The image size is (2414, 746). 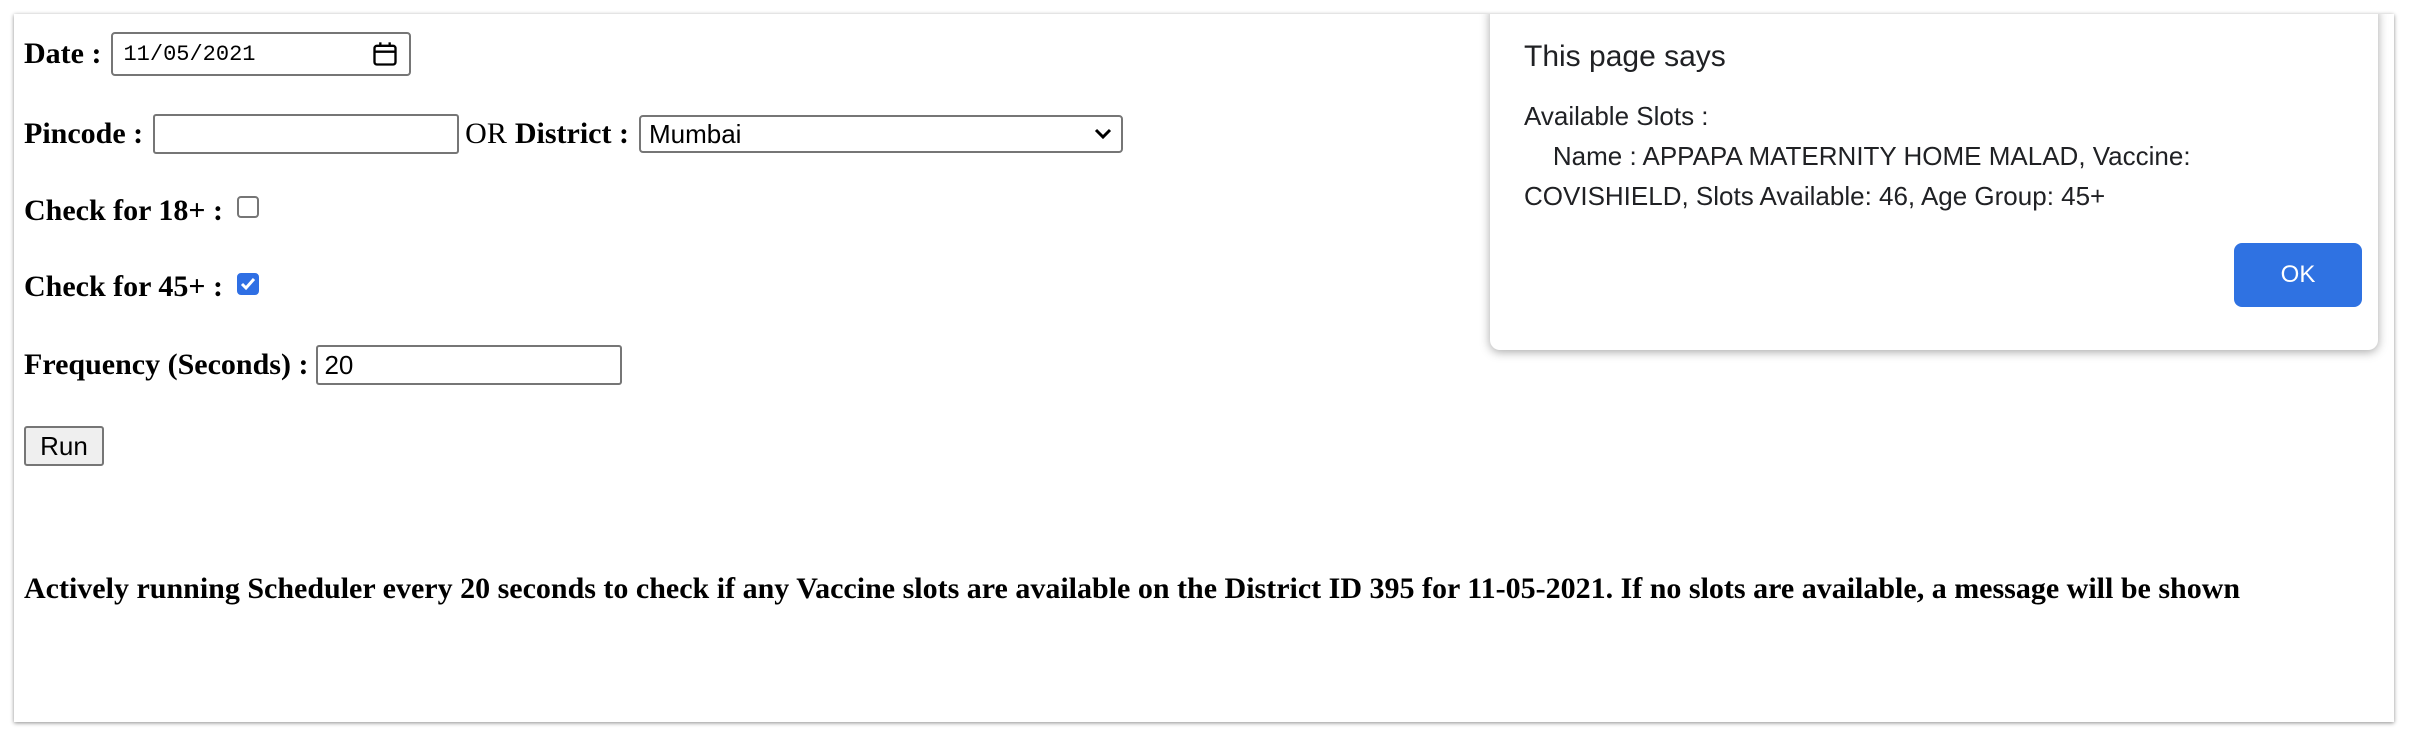 I want to click on date-row: Date : 11/05/2021, so click(x=218, y=54).